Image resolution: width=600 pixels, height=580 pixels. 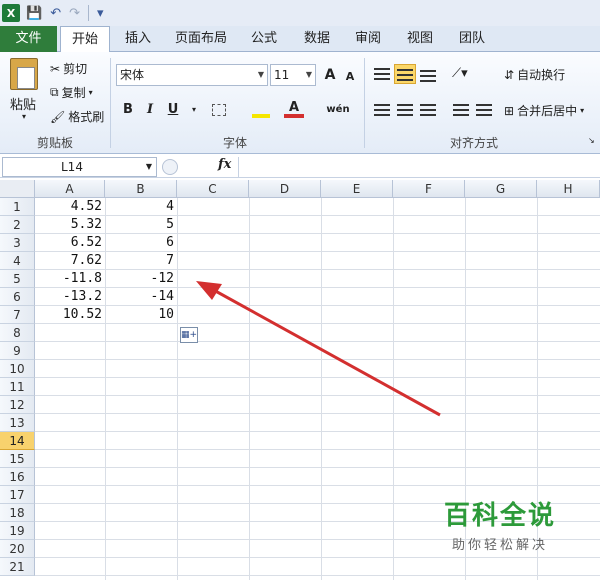 What do you see at coordinates (74, 13) in the screenshot?
I see `redo-icon: ↷` at bounding box center [74, 13].